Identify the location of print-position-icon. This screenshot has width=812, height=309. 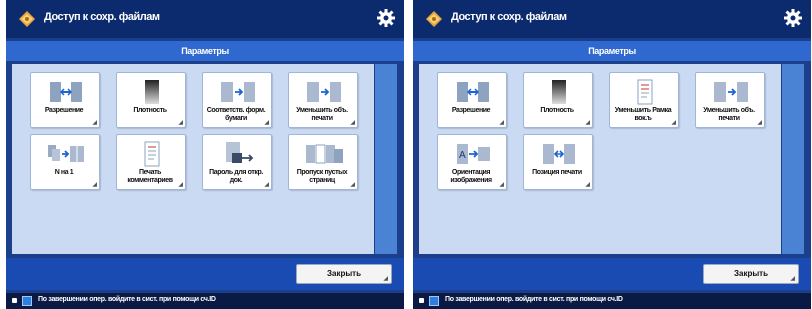
(559, 154).